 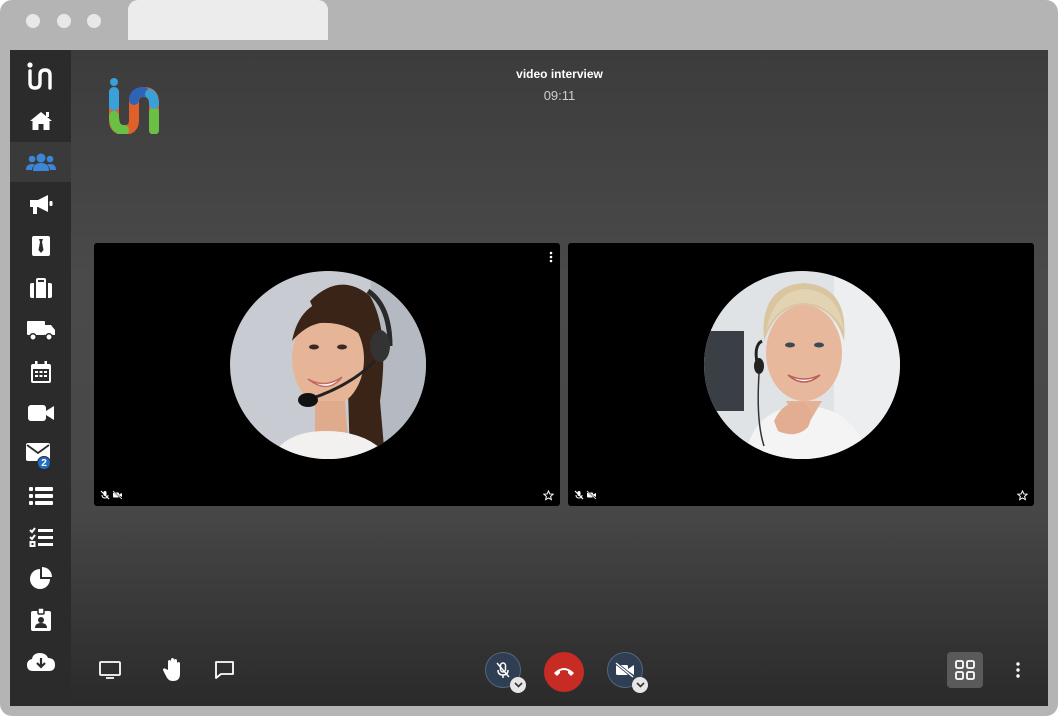 I want to click on screen-share-button, so click(x=110, y=670).